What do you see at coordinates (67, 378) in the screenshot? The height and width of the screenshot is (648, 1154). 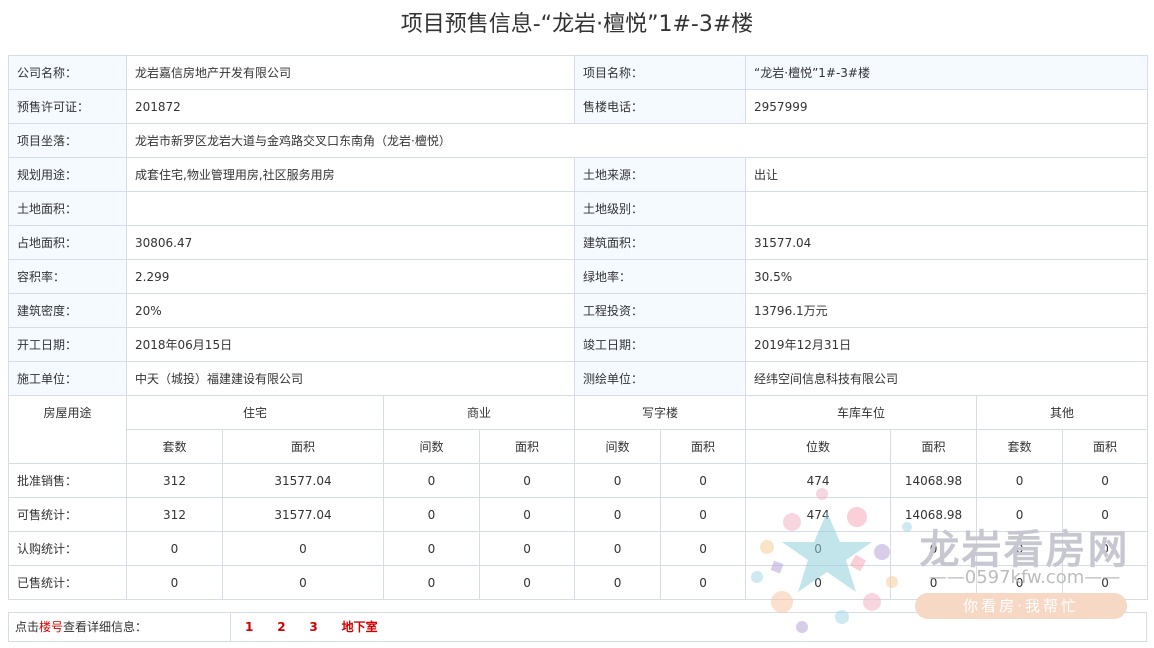 I see `field-label: 施工单位：` at bounding box center [67, 378].